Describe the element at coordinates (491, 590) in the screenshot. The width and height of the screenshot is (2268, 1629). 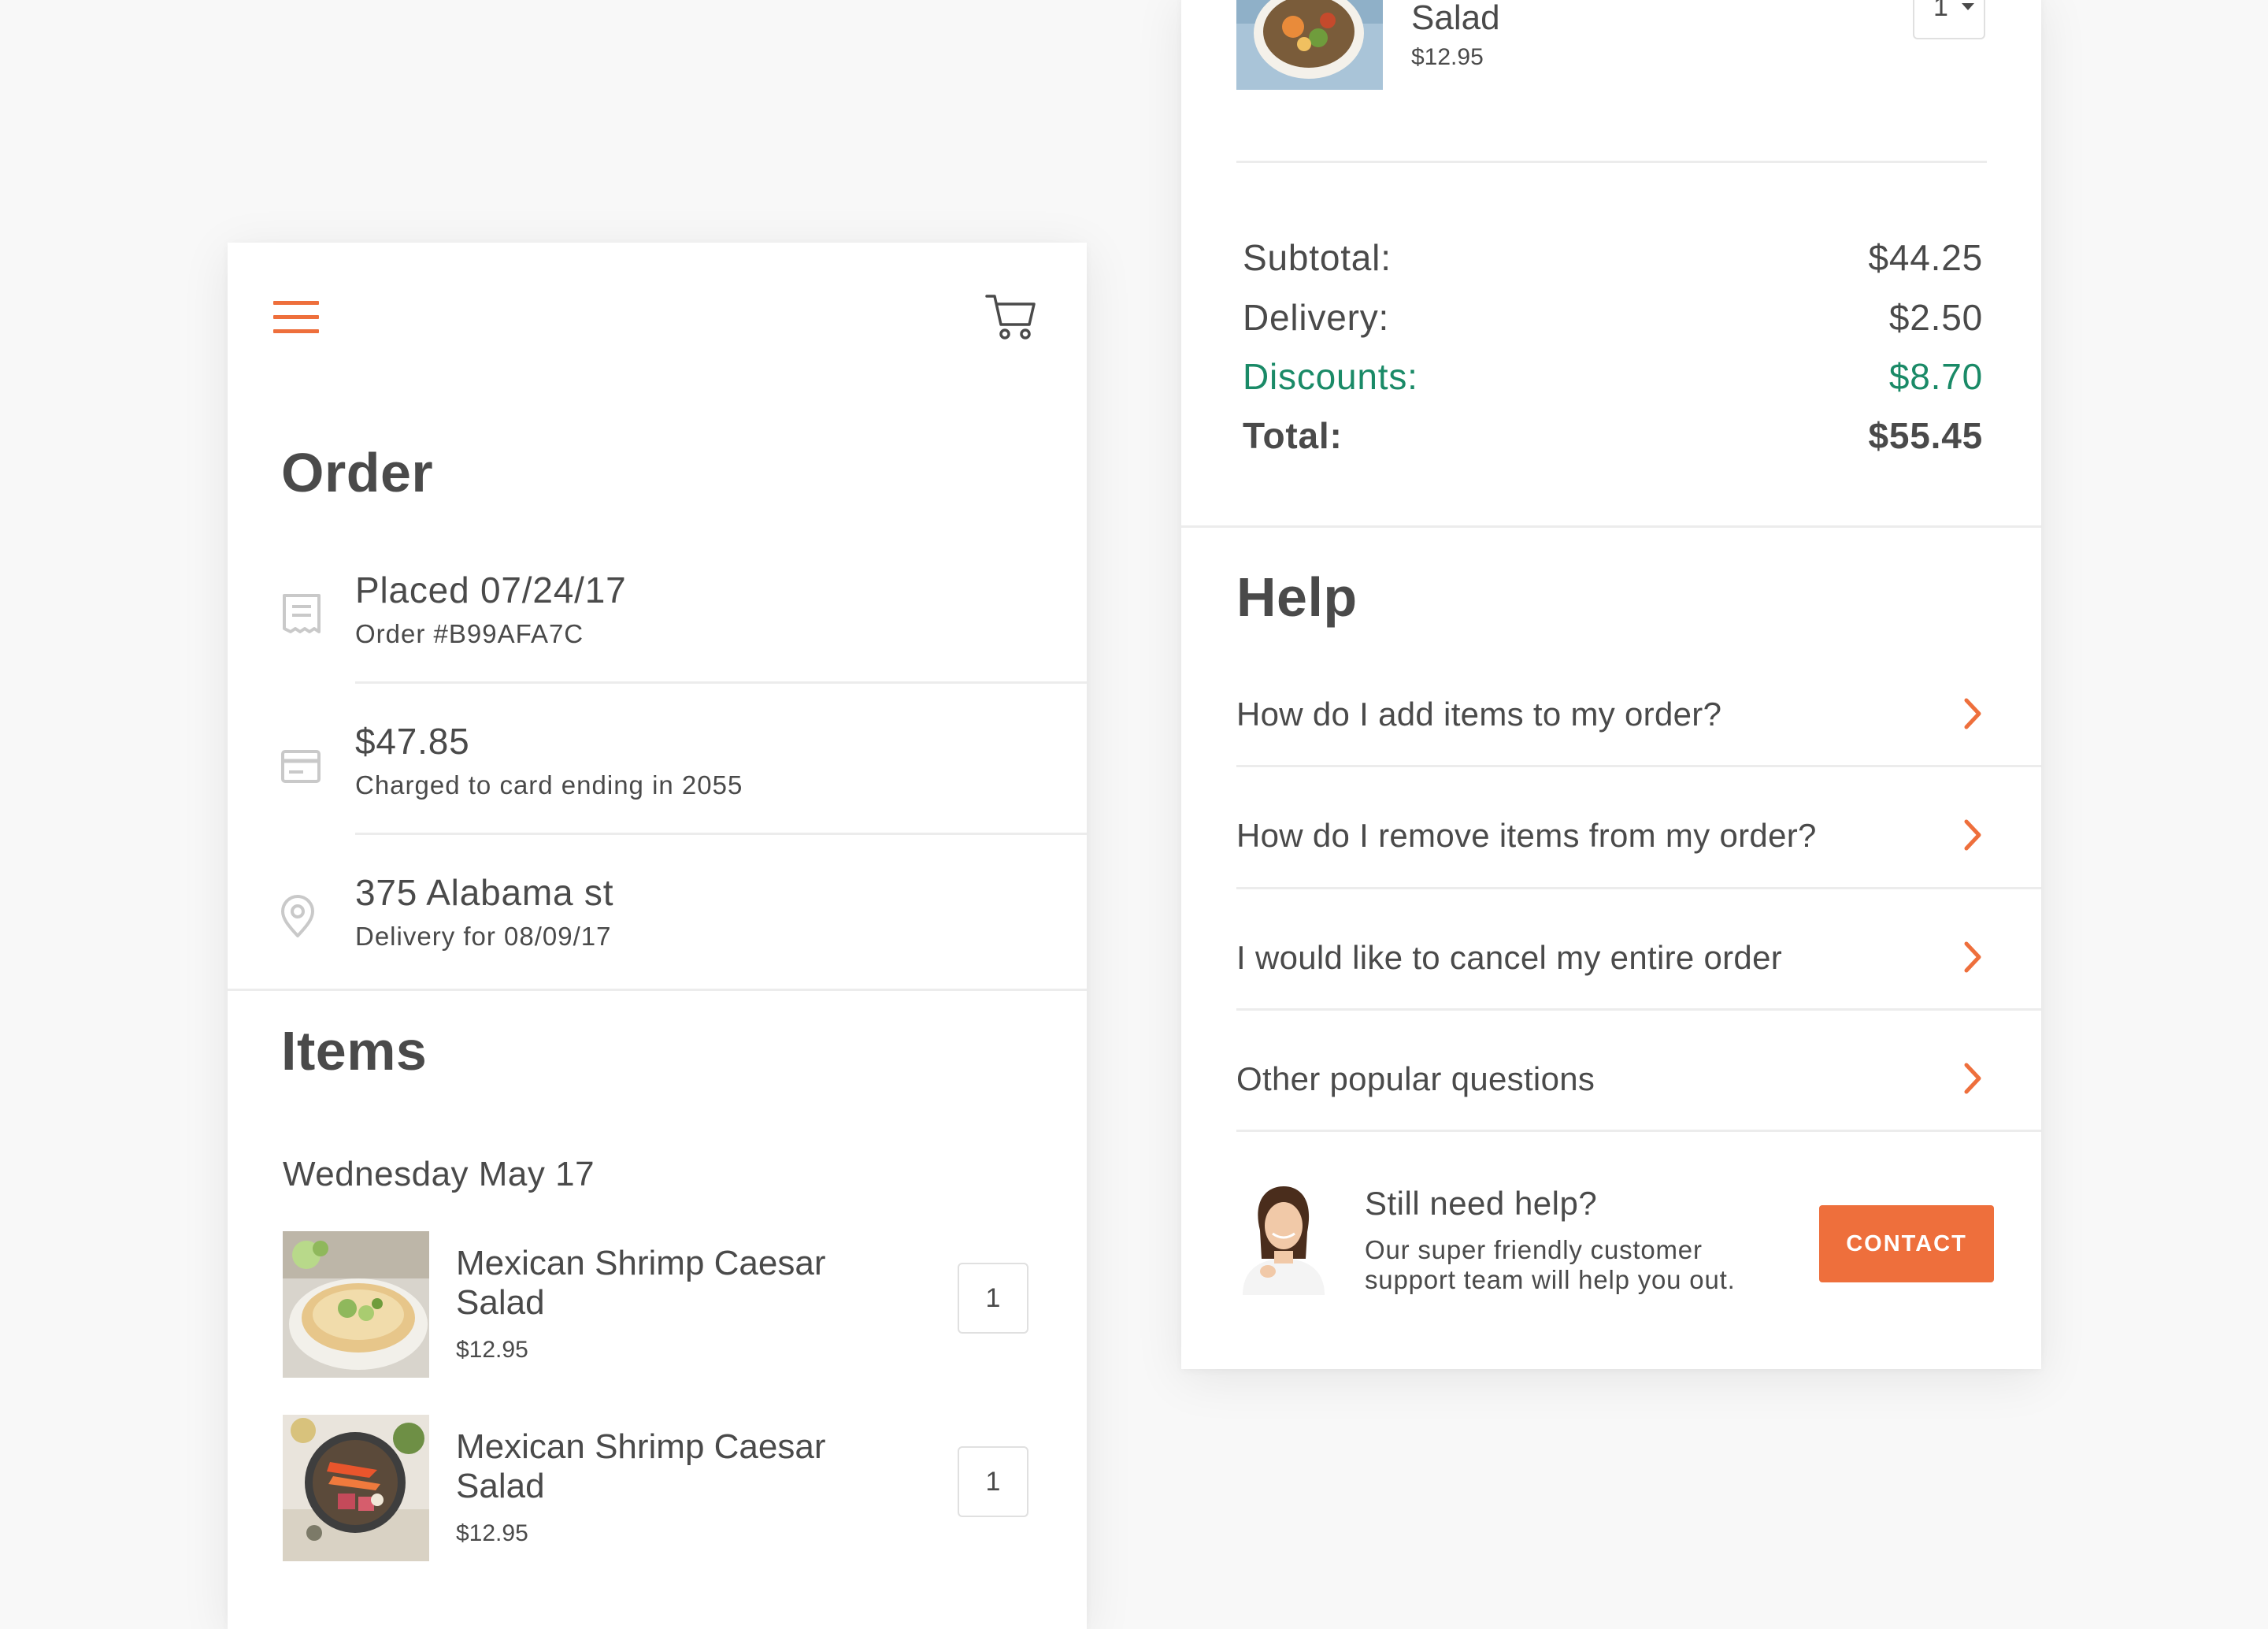
I see `order-placed-date: Placed 07/24/17` at that location.